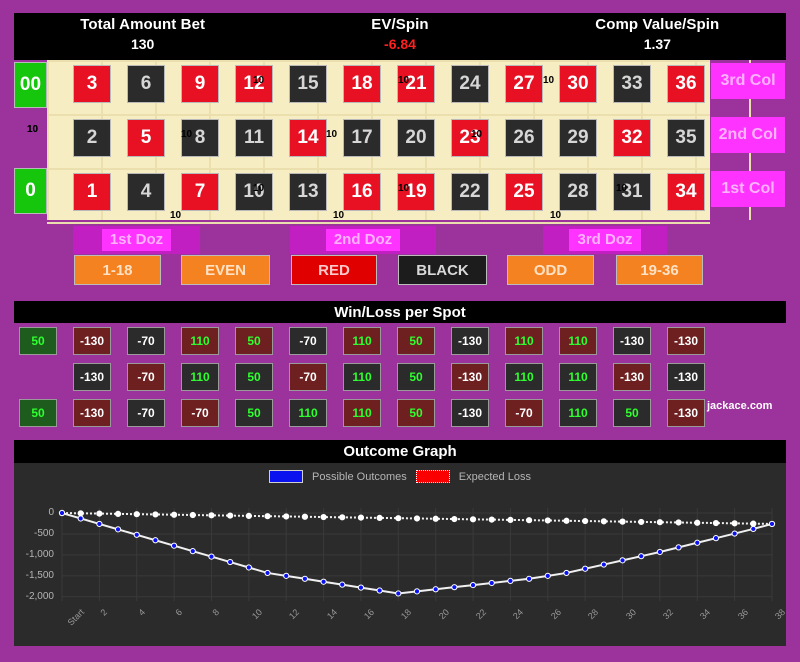  What do you see at coordinates (362, 138) in the screenshot?
I see `number-cell-17: 17` at bounding box center [362, 138].